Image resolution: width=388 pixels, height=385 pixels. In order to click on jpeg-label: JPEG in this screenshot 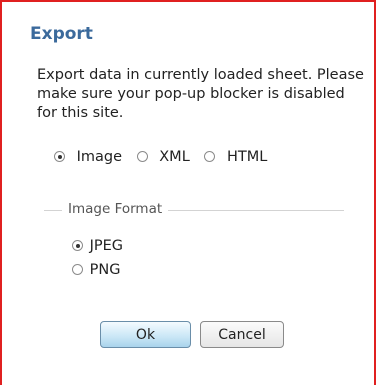, I will do `click(106, 246)`.